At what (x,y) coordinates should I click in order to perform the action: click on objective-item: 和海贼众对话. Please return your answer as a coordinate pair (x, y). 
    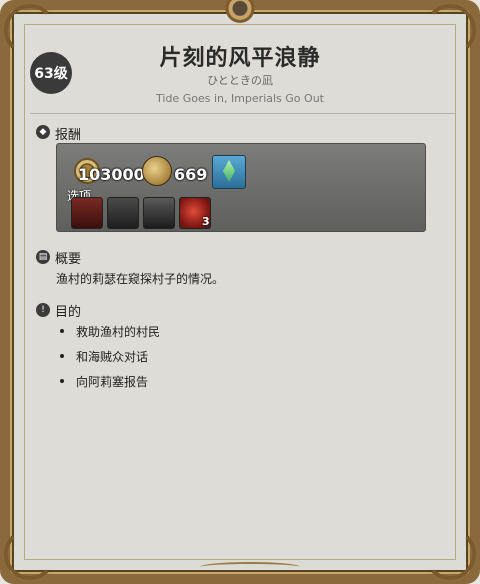
    Looking at the image, I should click on (109, 360).